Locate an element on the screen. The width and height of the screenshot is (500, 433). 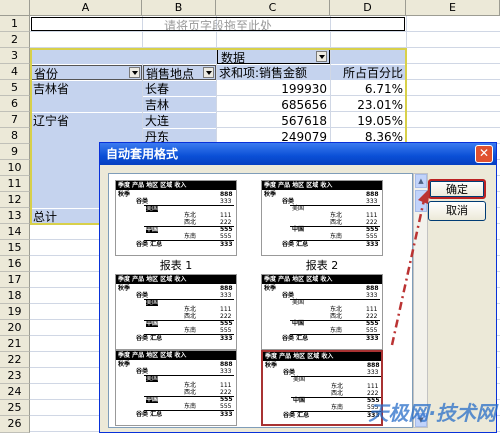
row-header: 23 is located at coordinates (15, 376).